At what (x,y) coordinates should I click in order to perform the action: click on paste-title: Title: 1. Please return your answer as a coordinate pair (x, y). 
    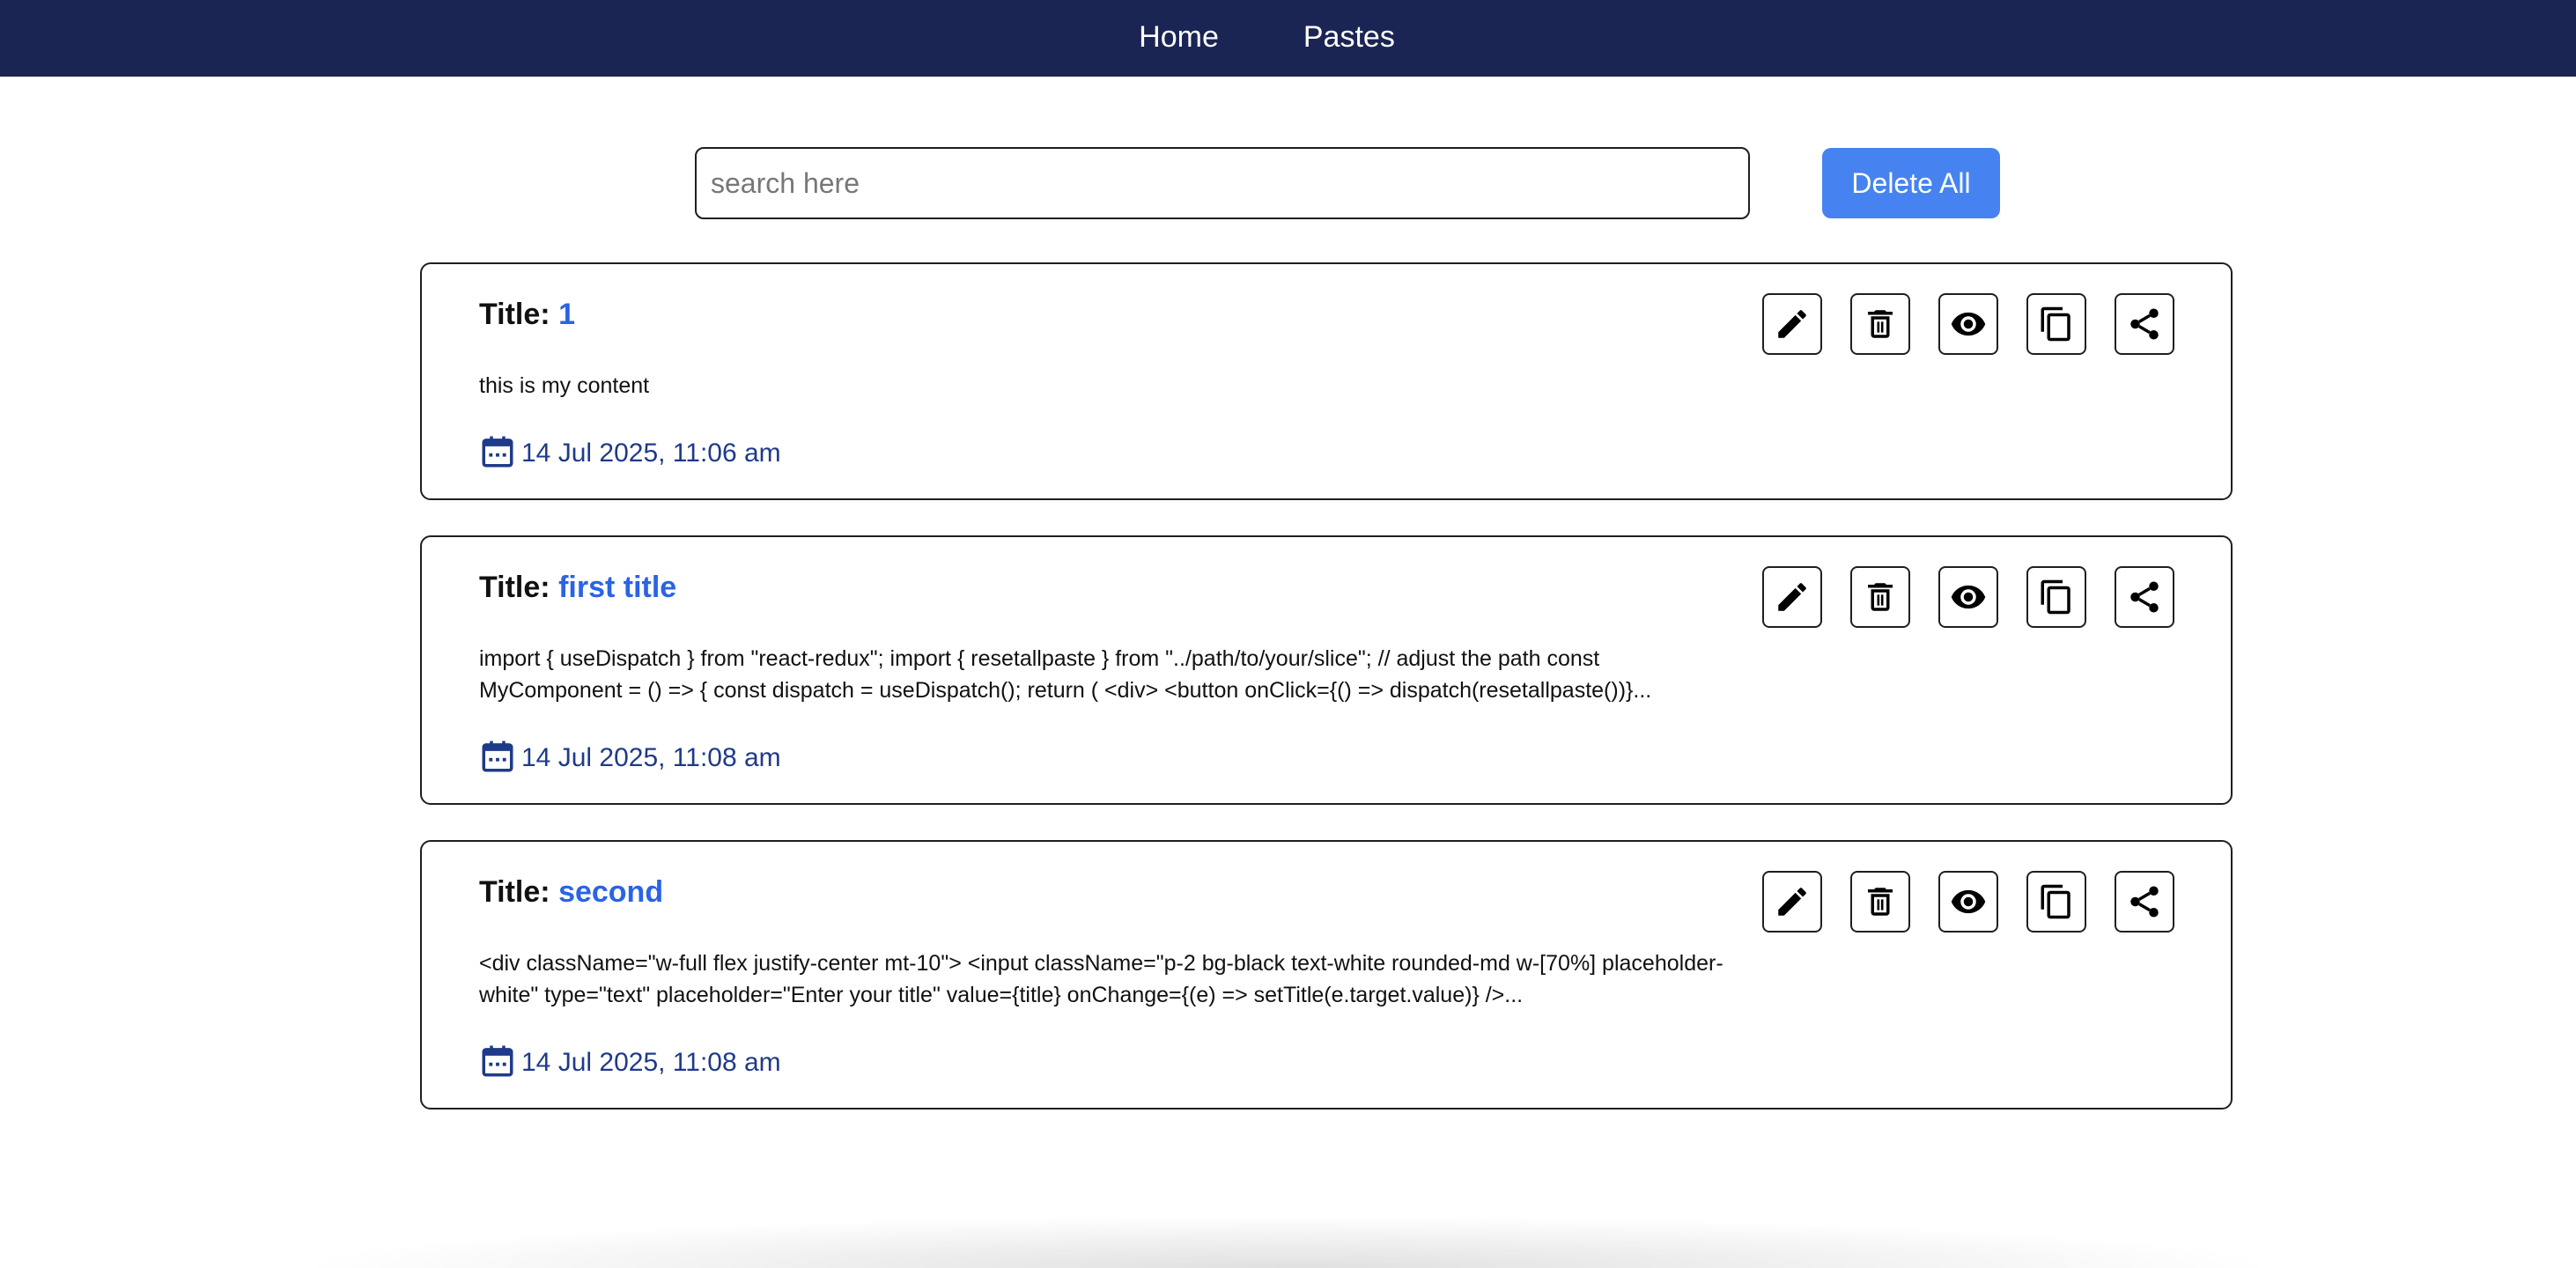
    Looking at the image, I should click on (527, 315).